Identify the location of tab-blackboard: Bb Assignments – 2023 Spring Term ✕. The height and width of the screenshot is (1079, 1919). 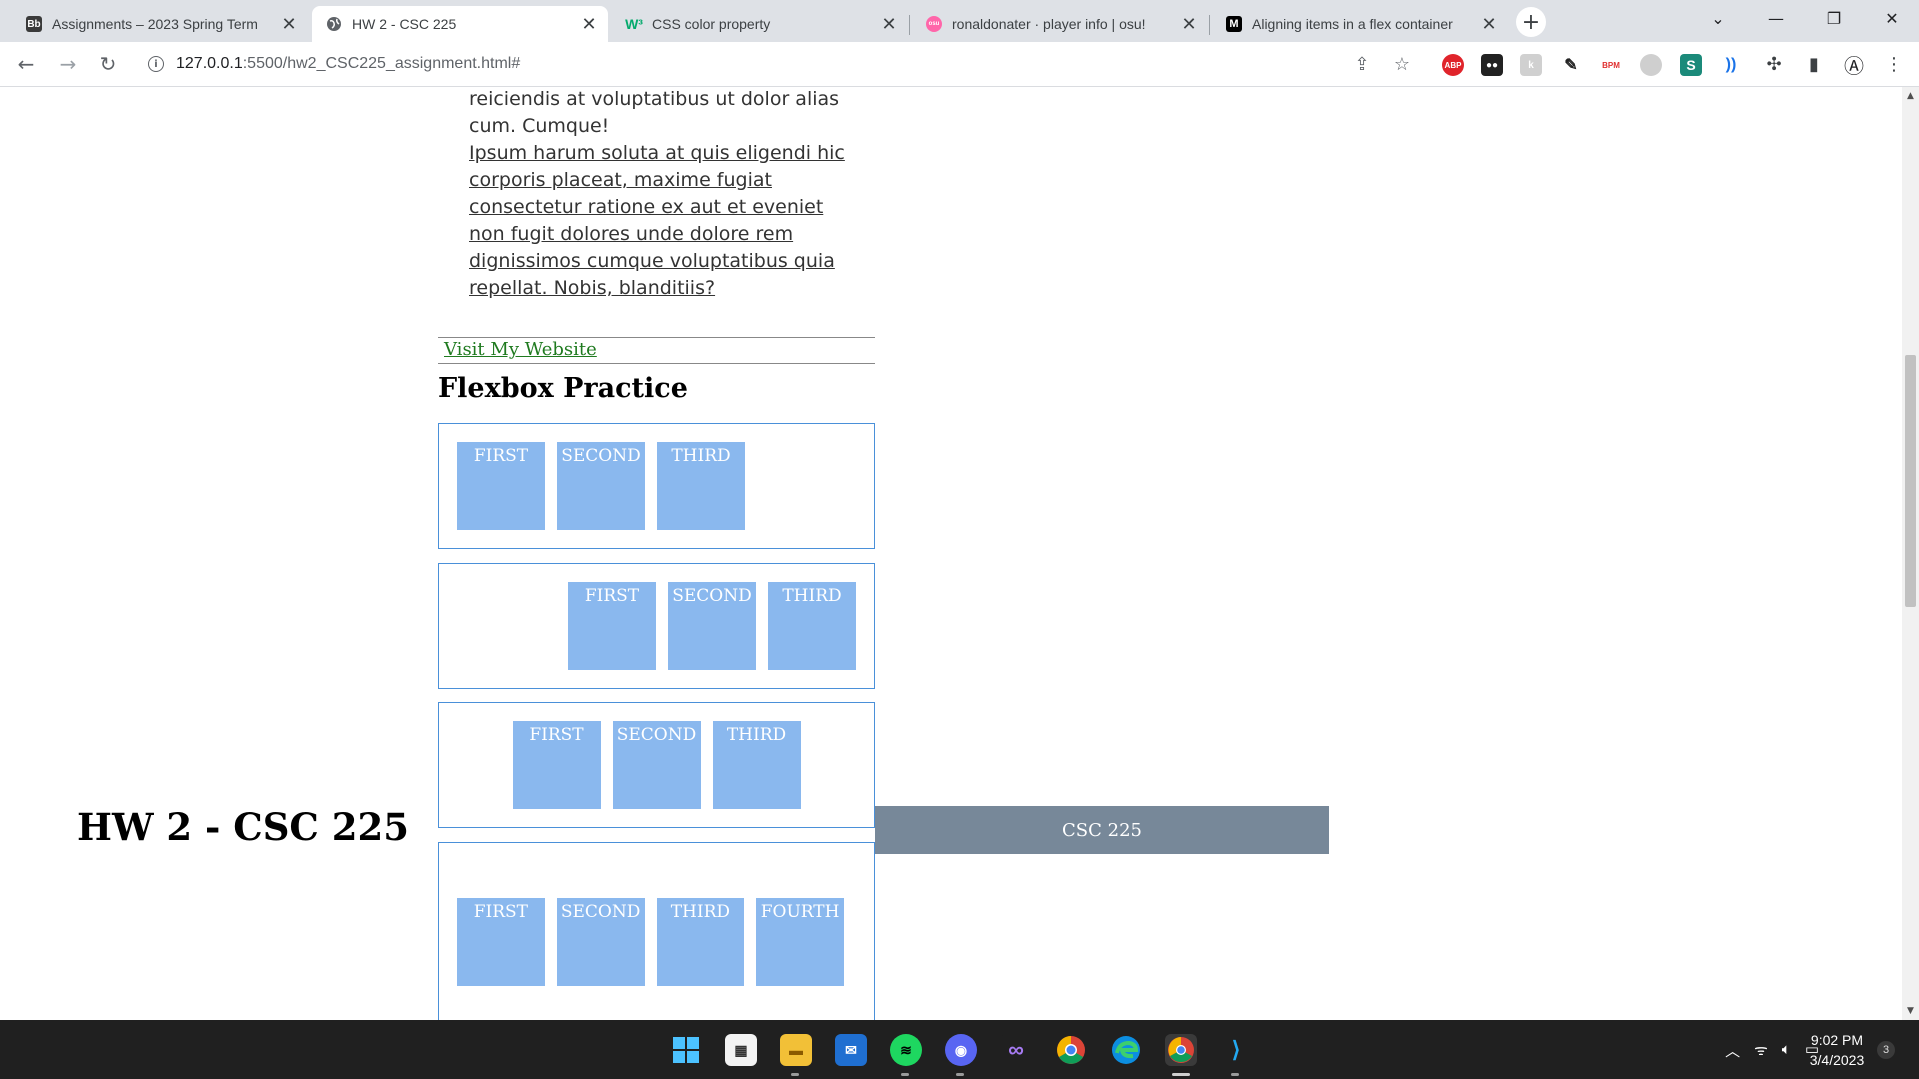
(160, 24).